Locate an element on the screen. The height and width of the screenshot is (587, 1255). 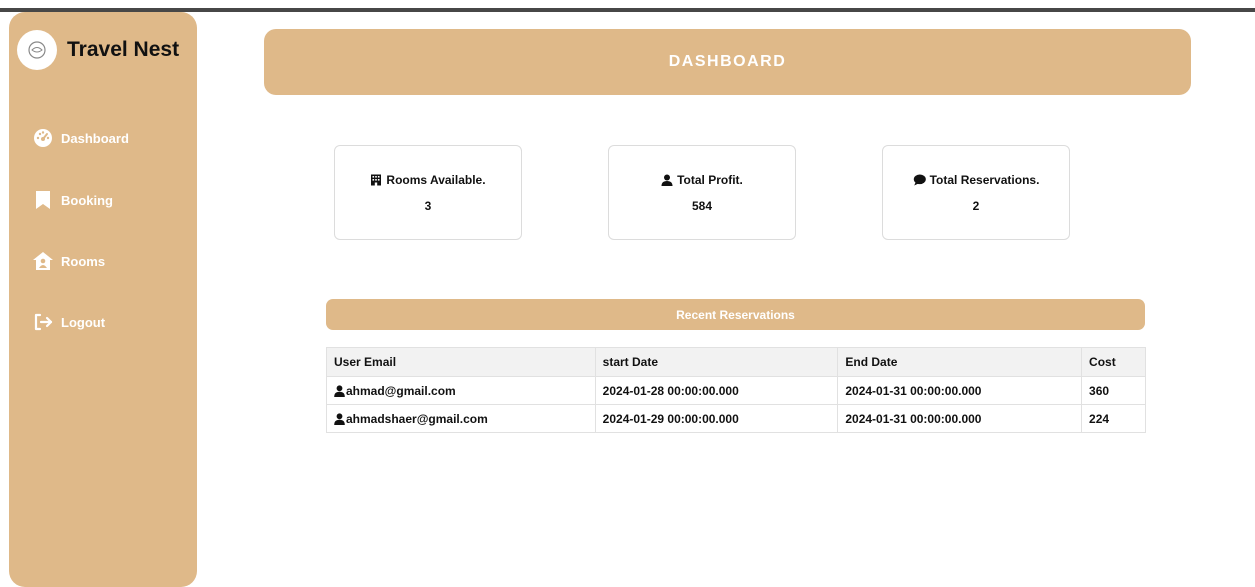
house-user-icon is located at coordinates (43, 261).